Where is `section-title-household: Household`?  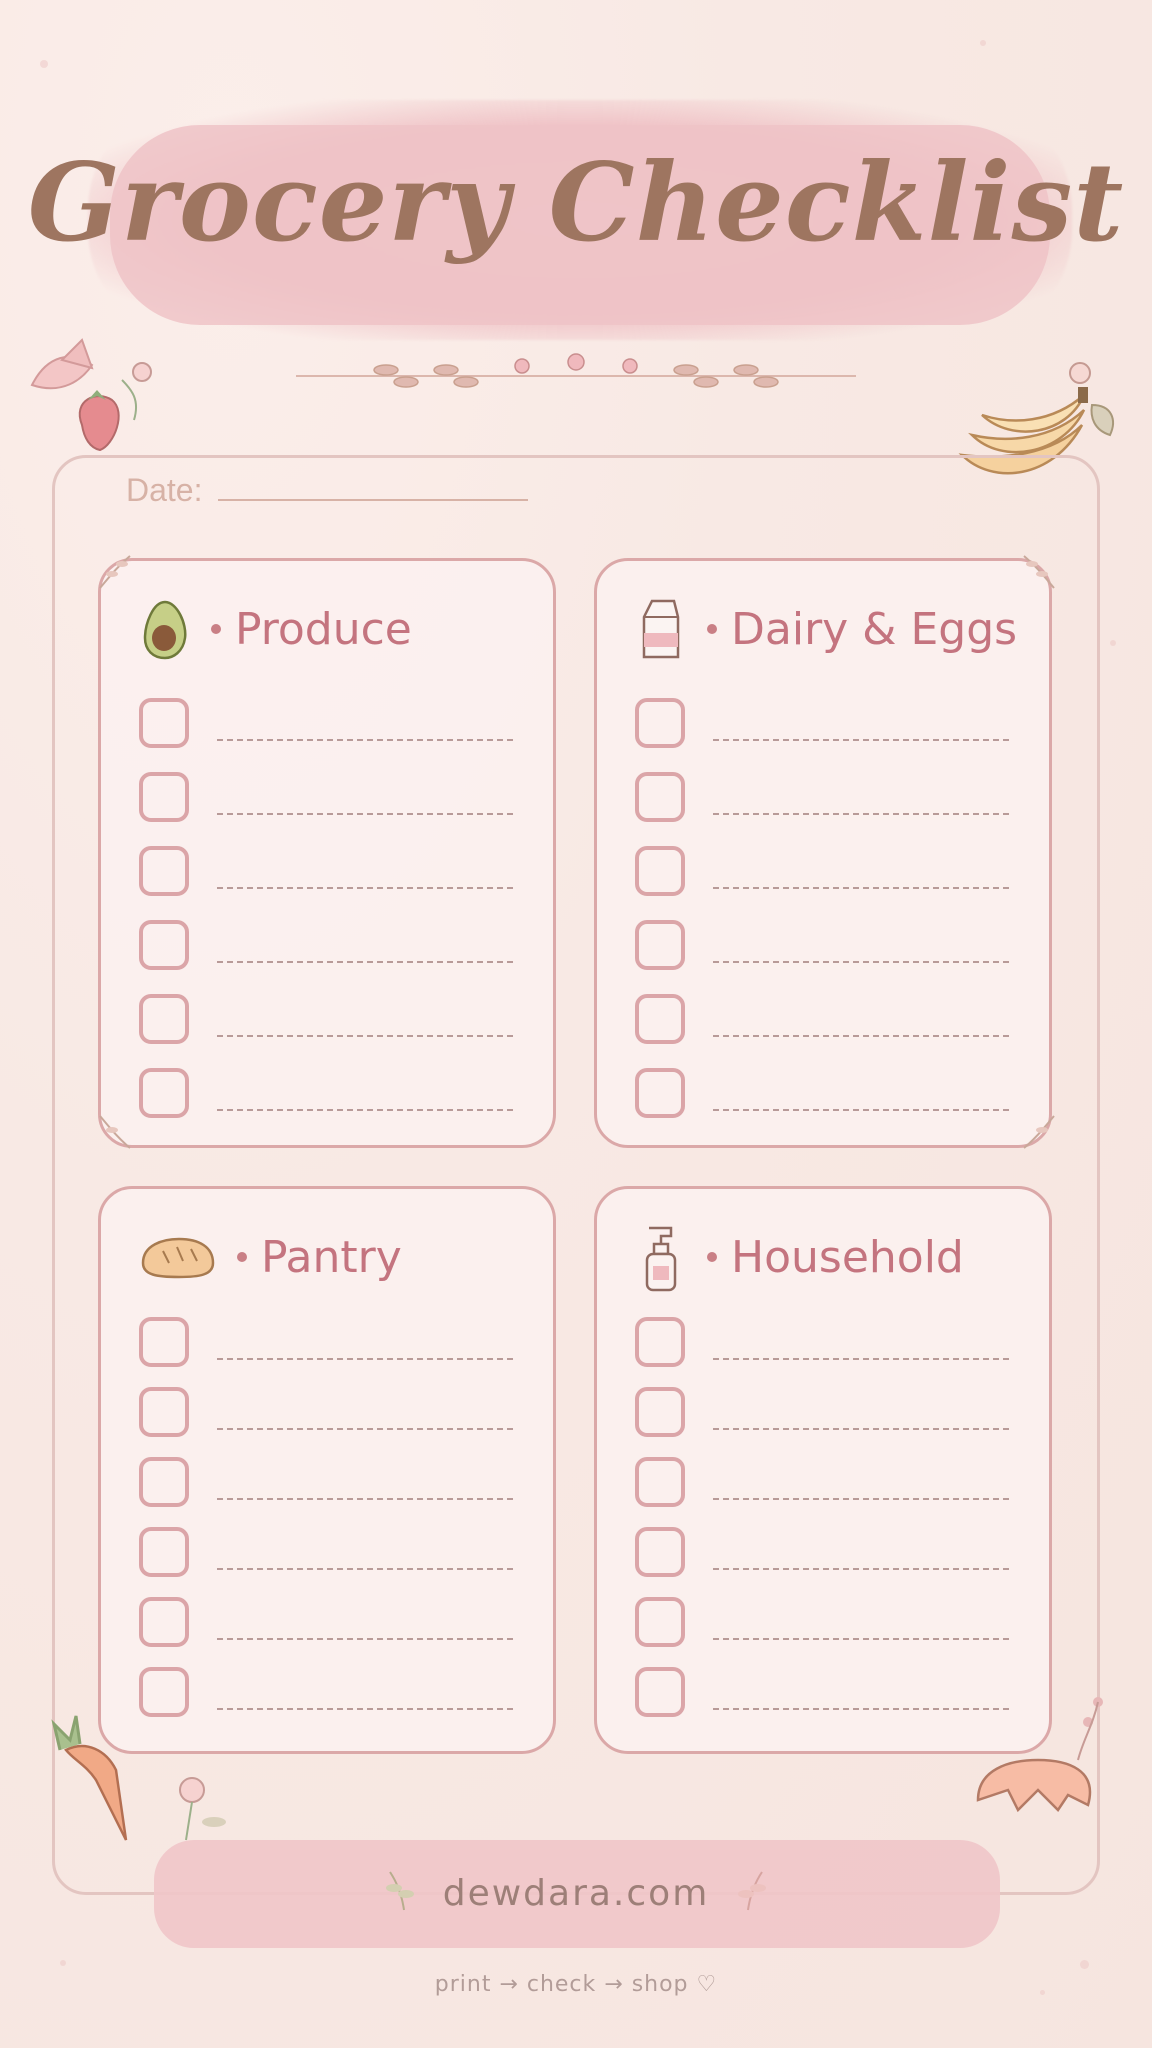
section-title-household: Household is located at coordinates (847, 1257).